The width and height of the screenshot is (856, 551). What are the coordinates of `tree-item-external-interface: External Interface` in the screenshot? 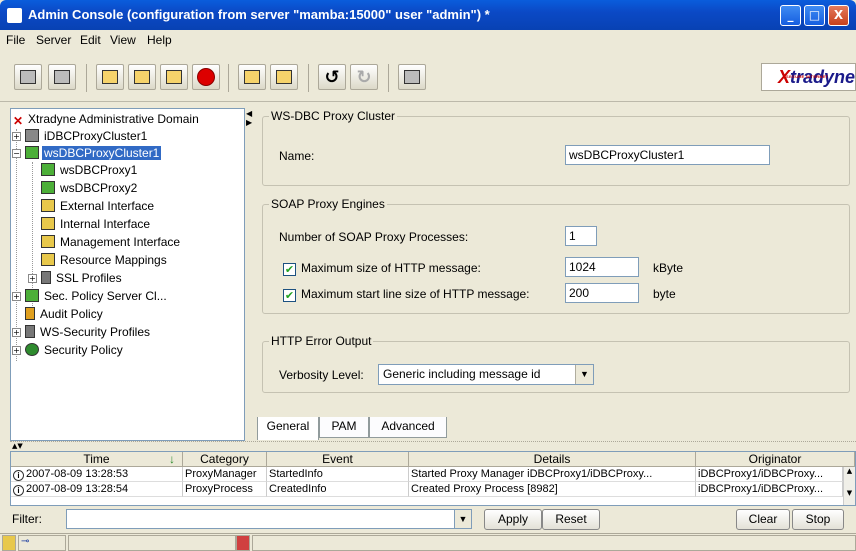 It's located at (98, 206).